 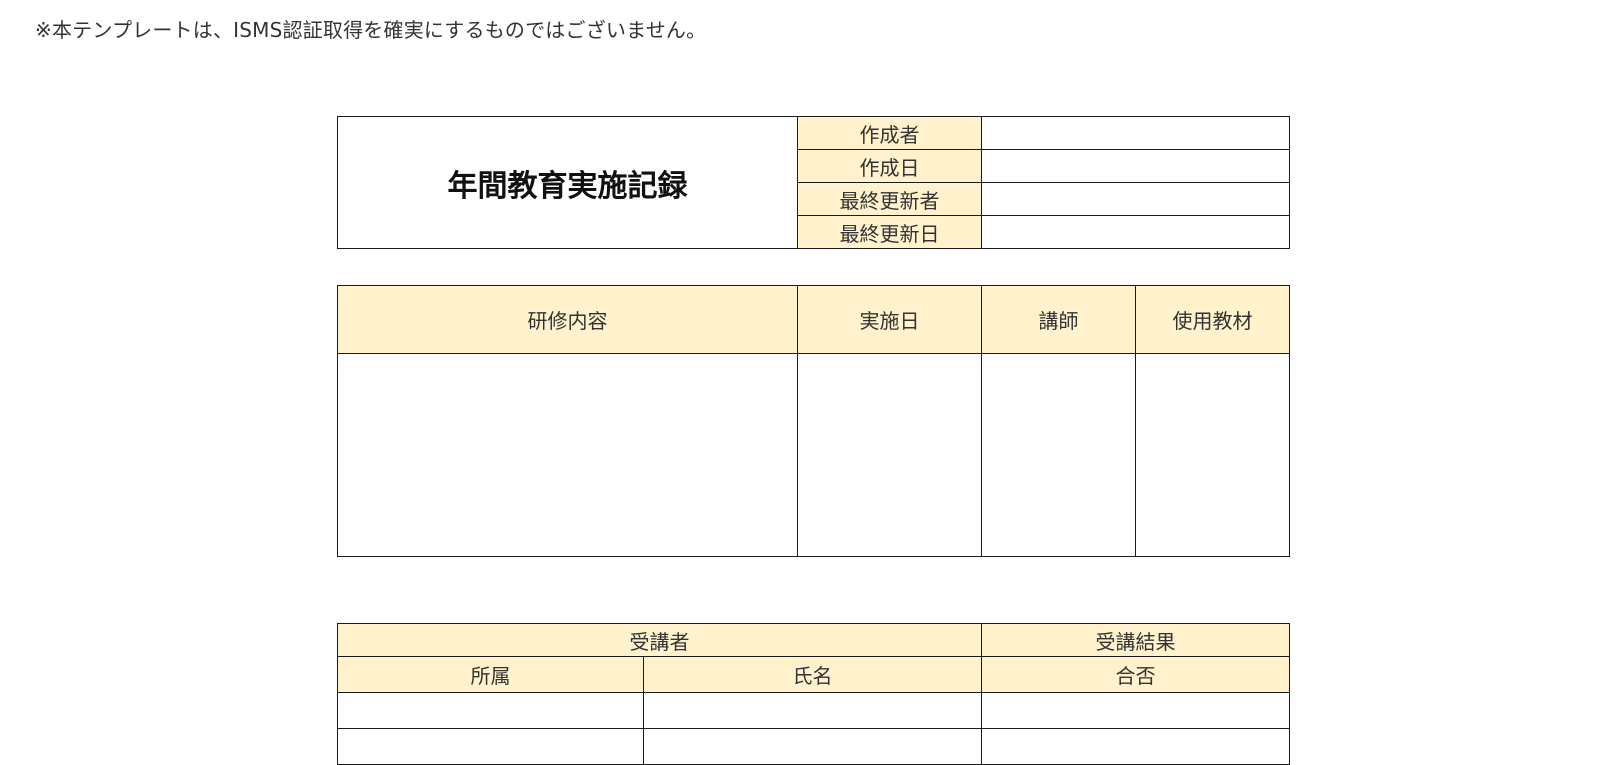 I want to click on training-content-cell, so click(x=567, y=455).